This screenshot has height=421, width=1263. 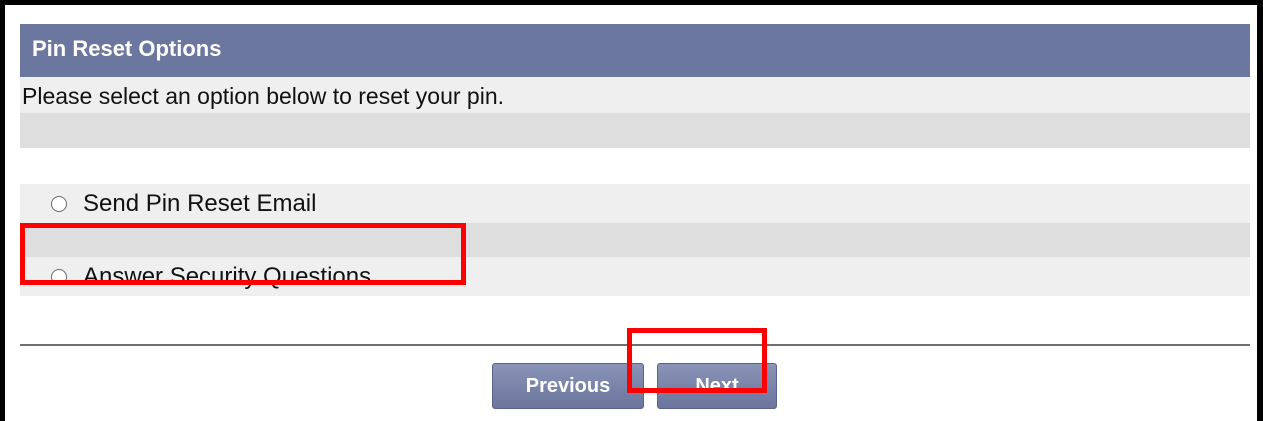 I want to click on option-row-security: Answer Security Questions, so click(x=635, y=276).